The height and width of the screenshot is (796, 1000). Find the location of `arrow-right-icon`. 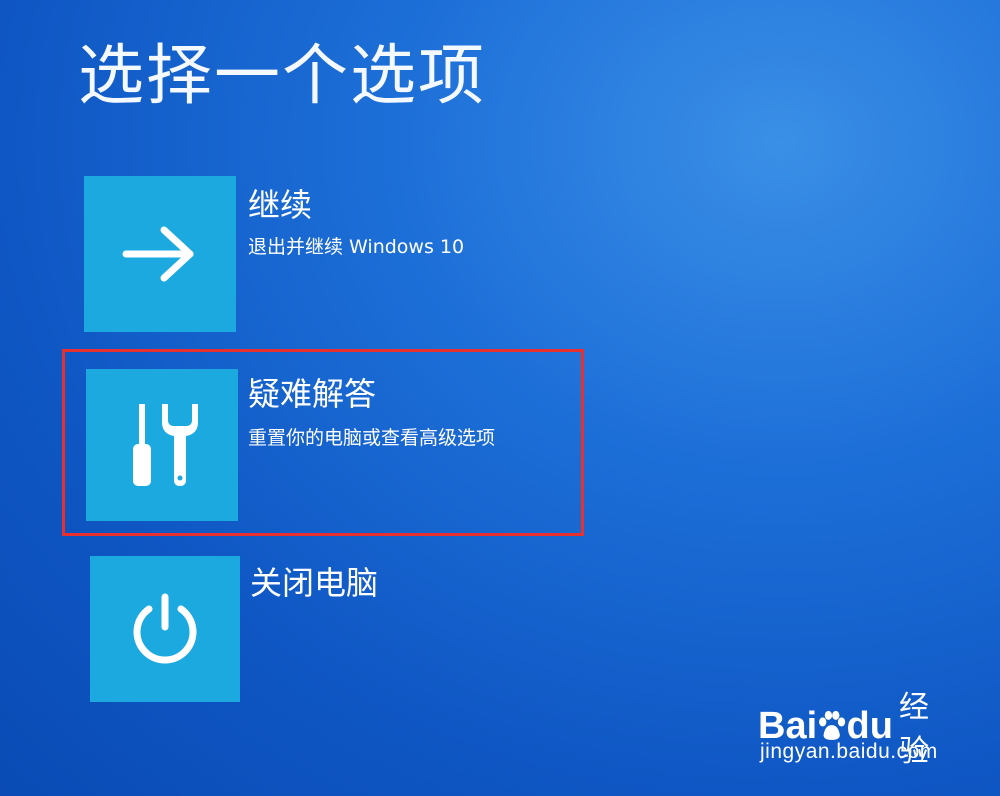

arrow-right-icon is located at coordinates (158, 254).